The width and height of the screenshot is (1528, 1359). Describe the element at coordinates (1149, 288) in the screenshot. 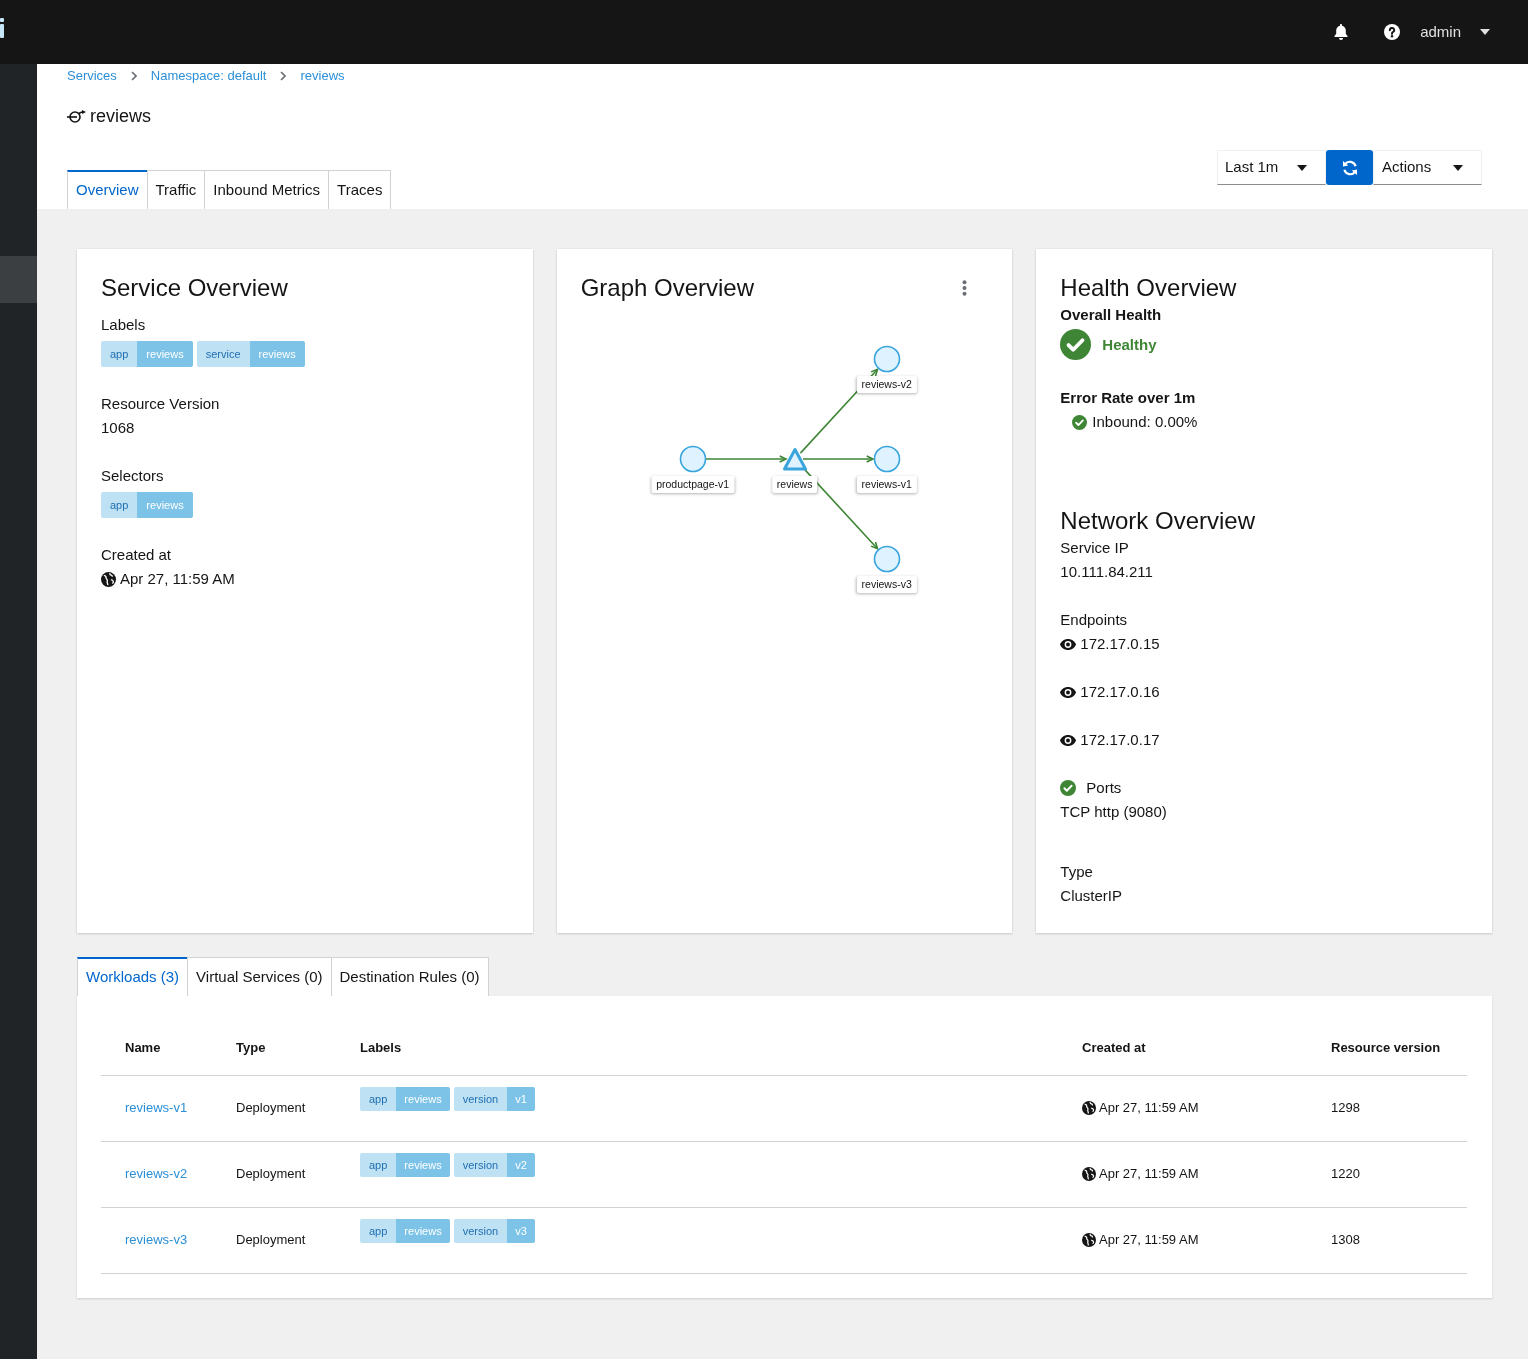

I see `card-title: Health Overview` at that location.